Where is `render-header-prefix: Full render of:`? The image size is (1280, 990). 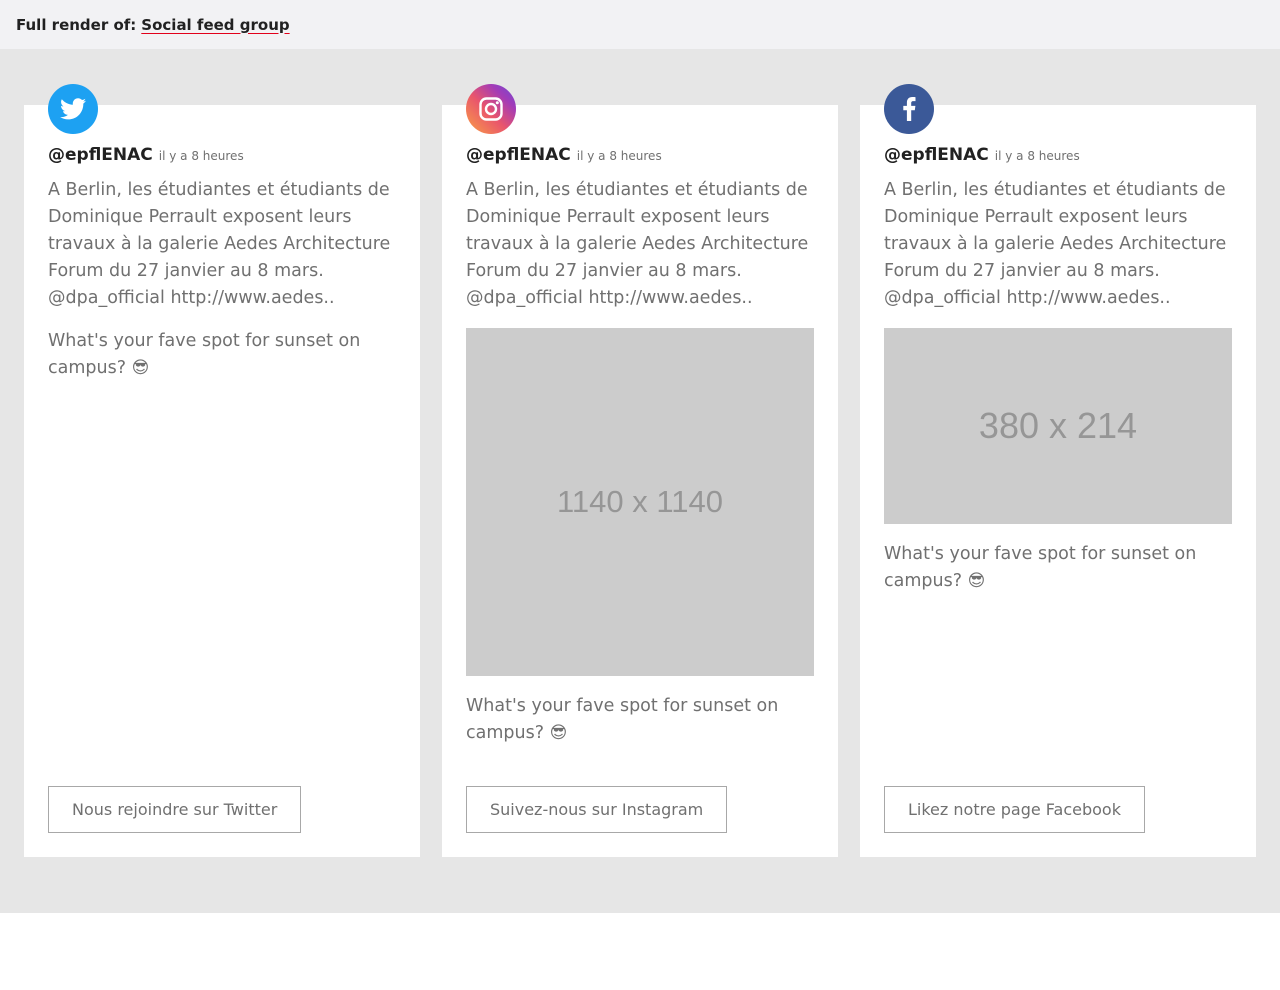
render-header-prefix: Full render of: is located at coordinates (76, 24).